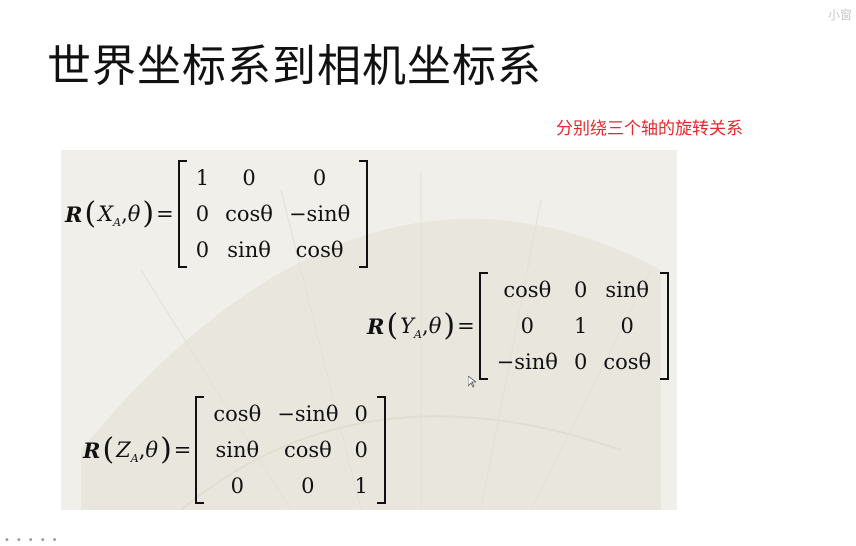 The image size is (856, 546). Describe the element at coordinates (294, 66) in the screenshot. I see `slide-title: 世界坐标系到相机坐标系` at that location.